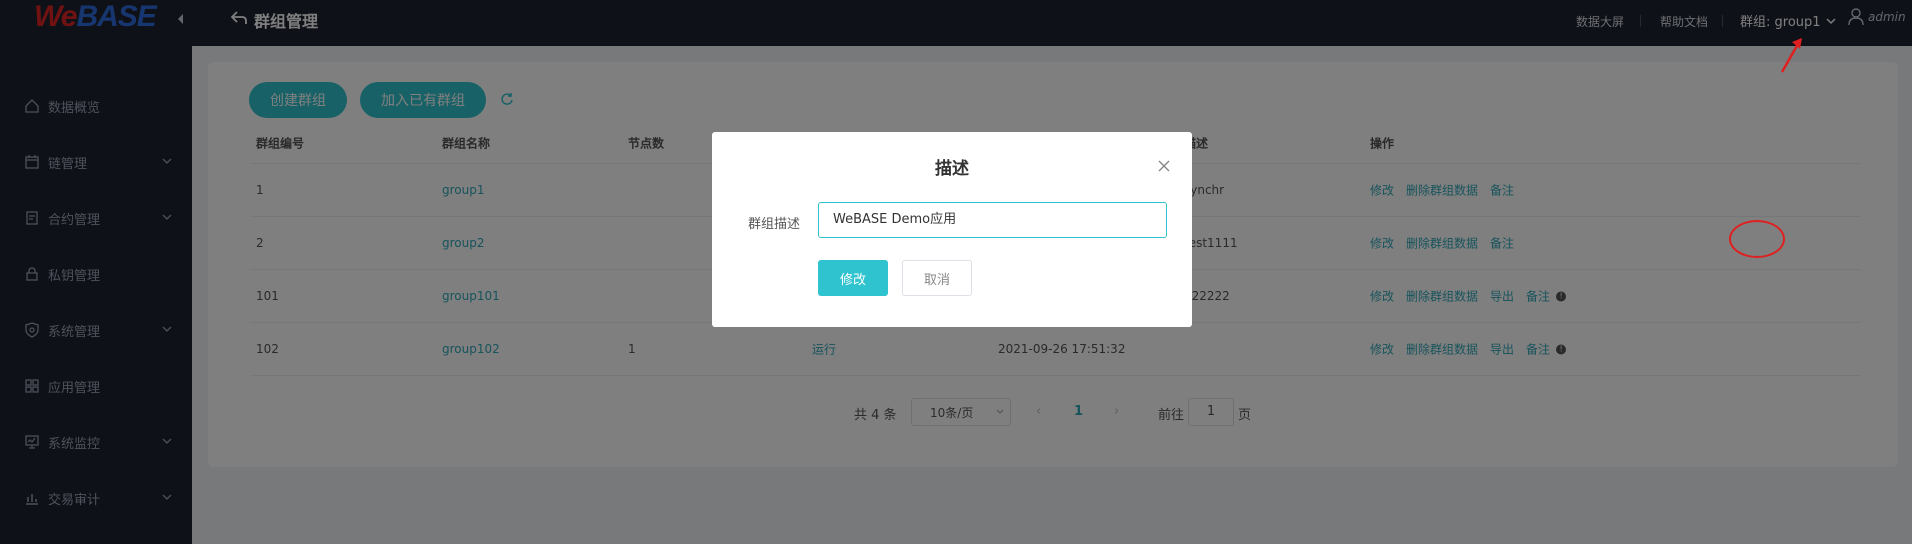 The height and width of the screenshot is (544, 1912). I want to click on group-description-input: WeBASE Demo应用, so click(992, 220).